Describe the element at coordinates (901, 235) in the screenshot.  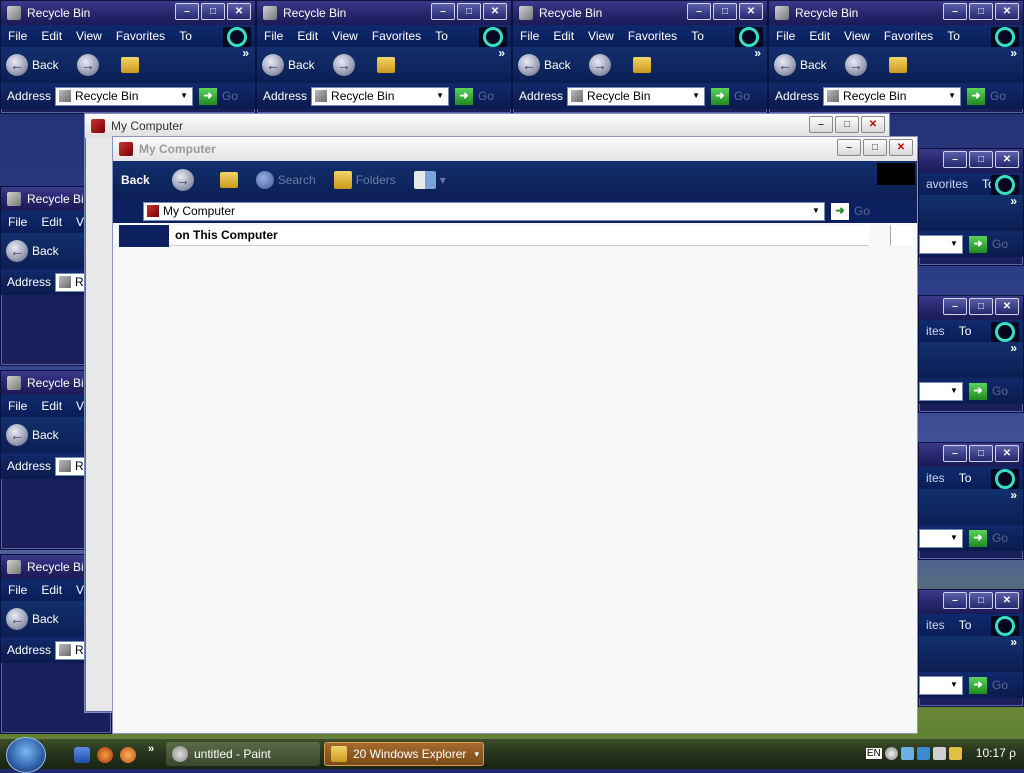
I see `vertical-scrollbar` at that location.